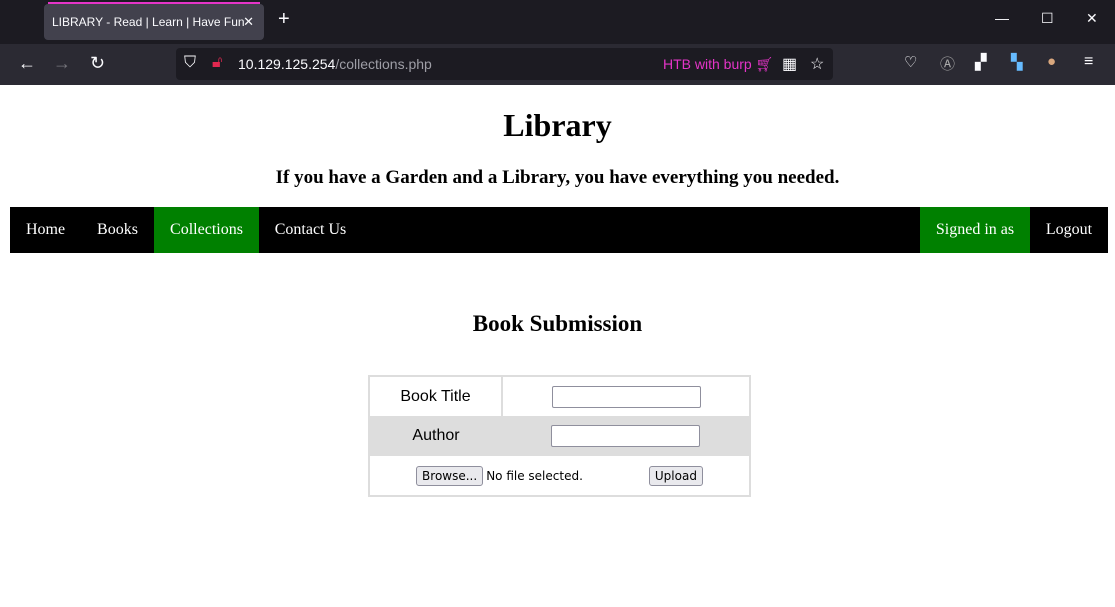 This screenshot has width=1115, height=607. Describe the element at coordinates (675, 475) in the screenshot. I see `upload-button: Upload` at that location.